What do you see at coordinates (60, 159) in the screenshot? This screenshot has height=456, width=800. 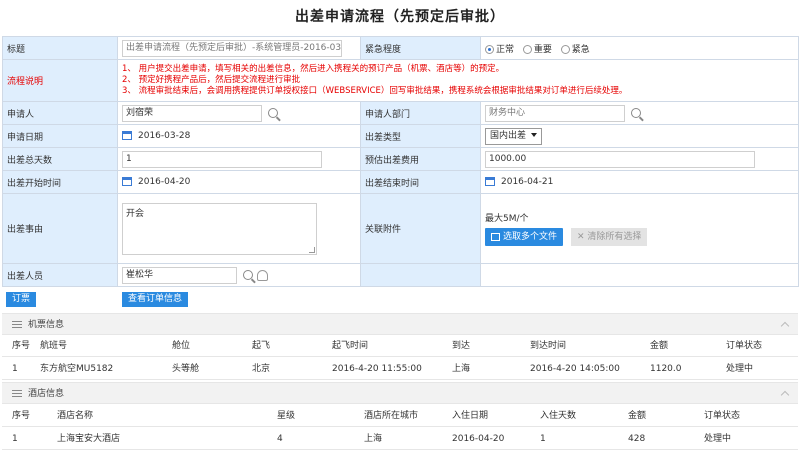 I see `days-label: 出差总天数` at bounding box center [60, 159].